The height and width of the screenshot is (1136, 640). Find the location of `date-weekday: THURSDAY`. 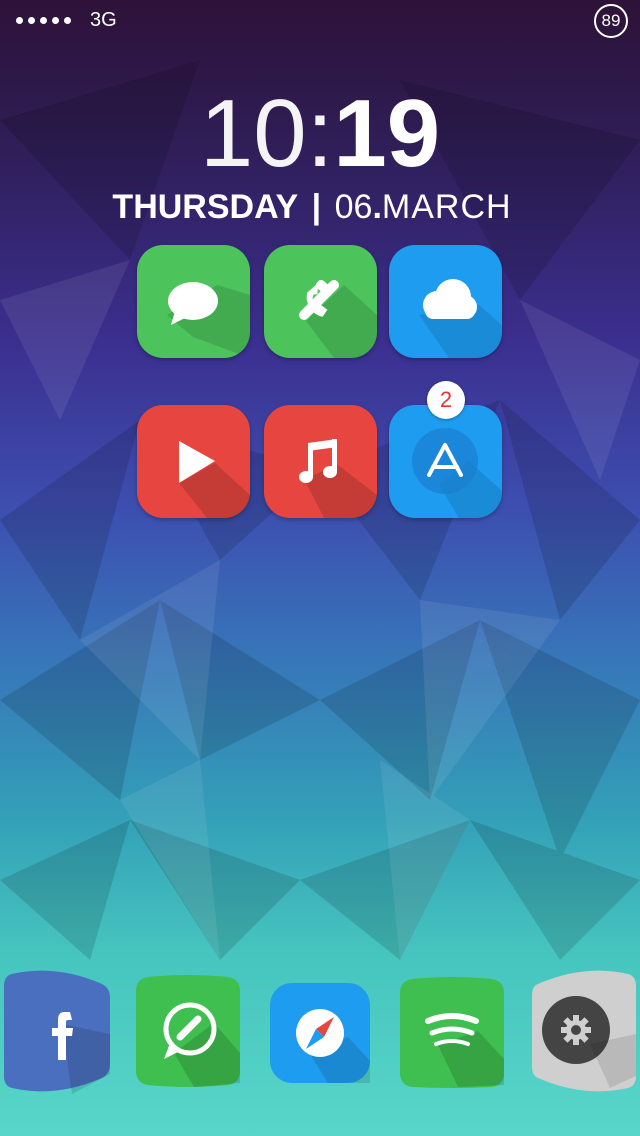

date-weekday: THURSDAY is located at coordinates (205, 207).